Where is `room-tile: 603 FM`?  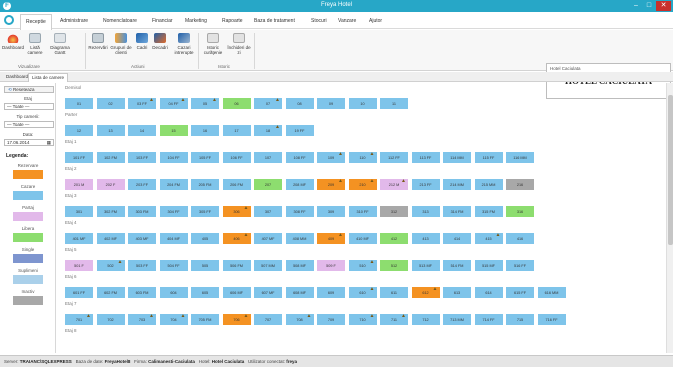
room-tile: 603 FM is located at coordinates (142, 292).